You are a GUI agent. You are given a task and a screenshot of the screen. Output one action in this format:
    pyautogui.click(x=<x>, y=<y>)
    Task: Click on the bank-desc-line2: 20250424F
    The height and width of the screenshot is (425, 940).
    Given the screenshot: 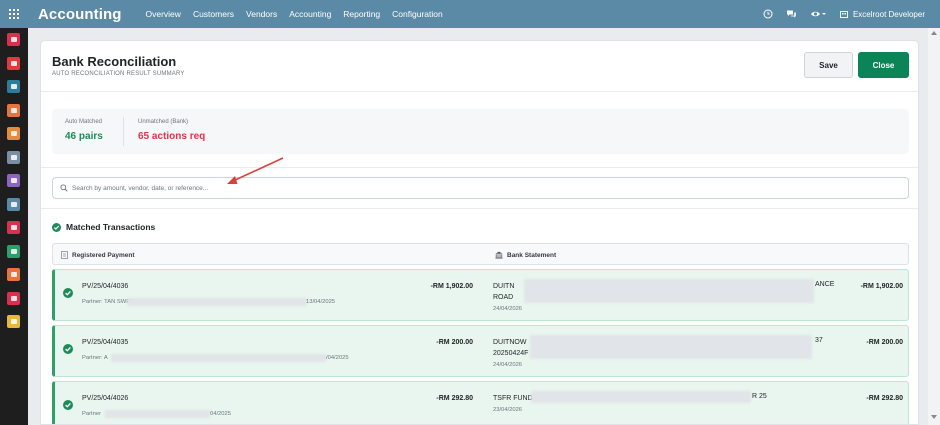 What is the action you would take?
    pyautogui.click(x=511, y=353)
    